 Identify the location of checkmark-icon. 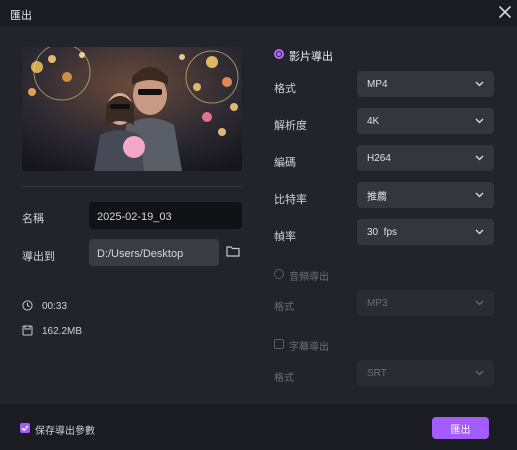
(25, 428).